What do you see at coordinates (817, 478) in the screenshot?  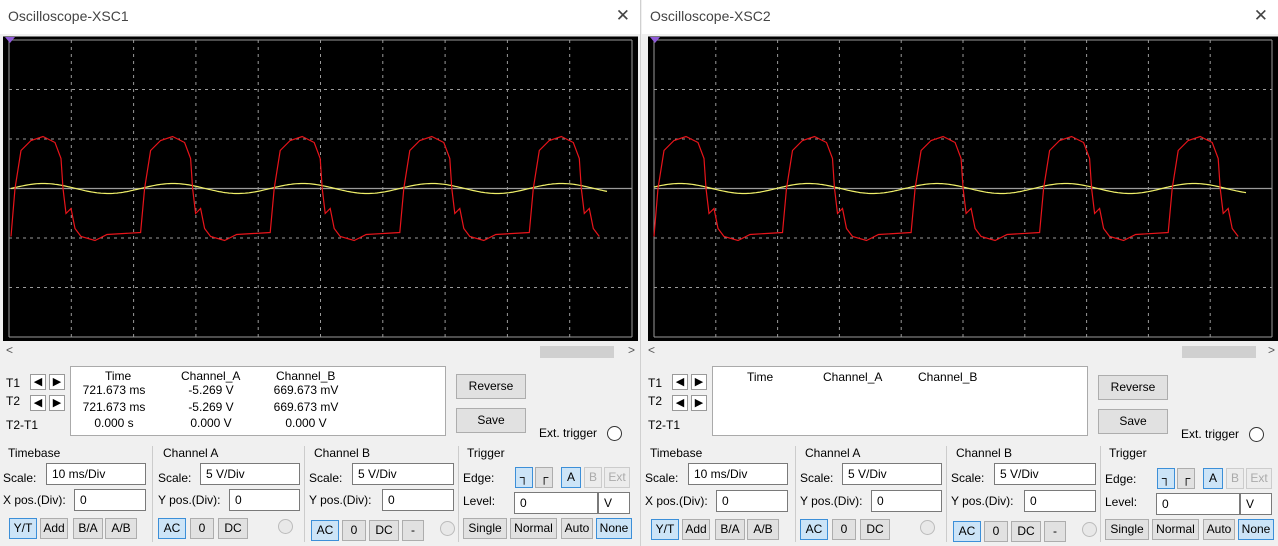 I see `channel-a-scale-label: Scale:` at bounding box center [817, 478].